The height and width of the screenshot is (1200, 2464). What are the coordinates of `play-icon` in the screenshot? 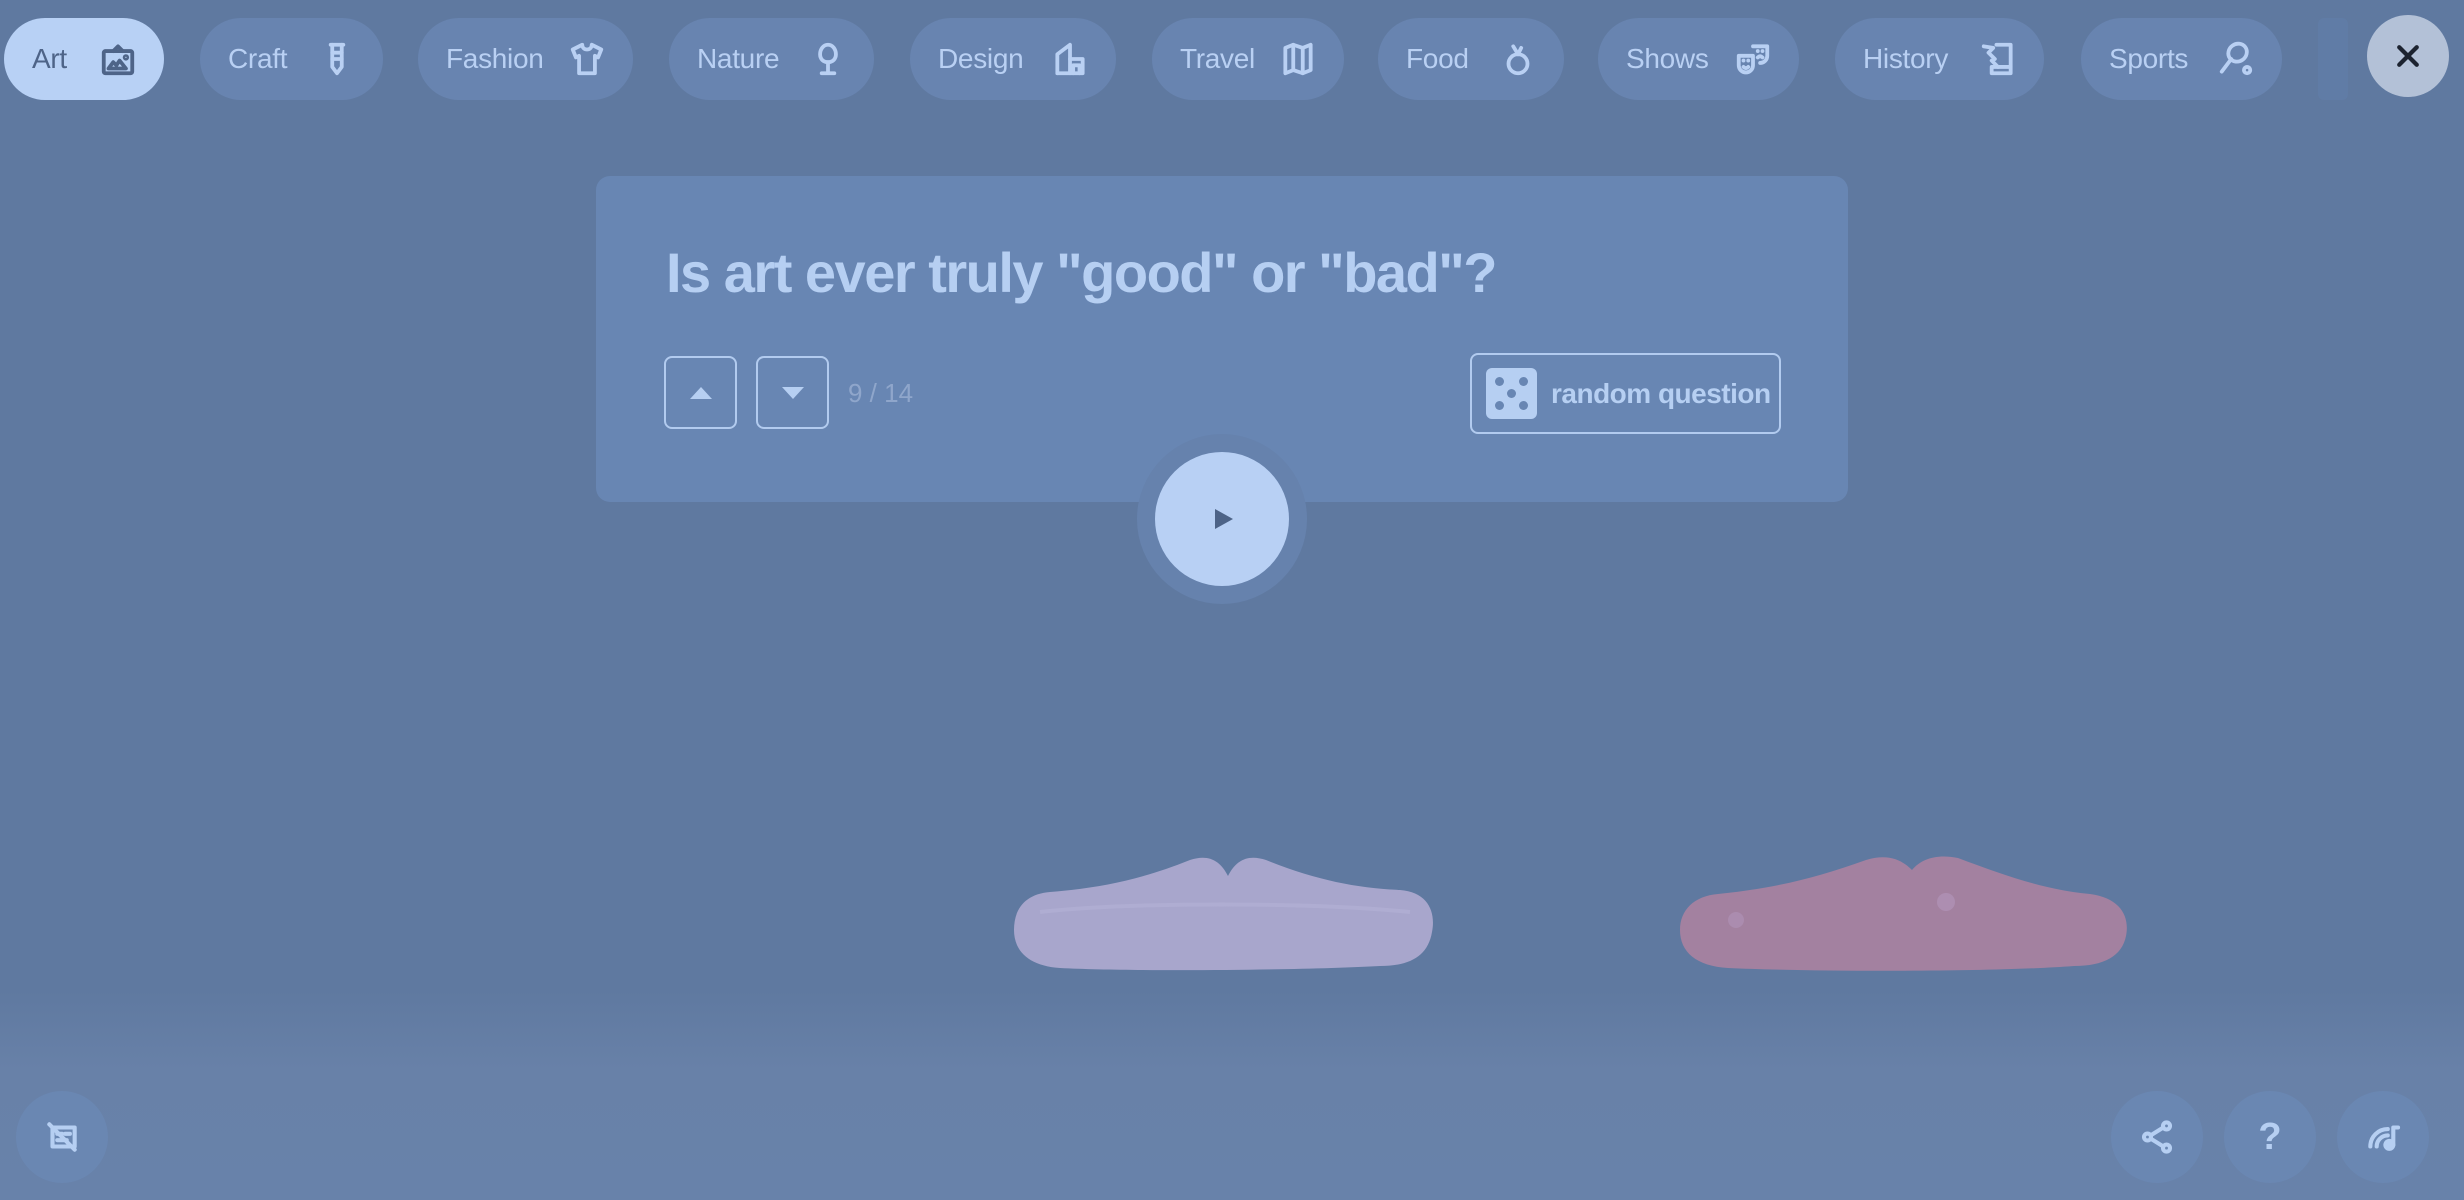 It's located at (1224, 519).